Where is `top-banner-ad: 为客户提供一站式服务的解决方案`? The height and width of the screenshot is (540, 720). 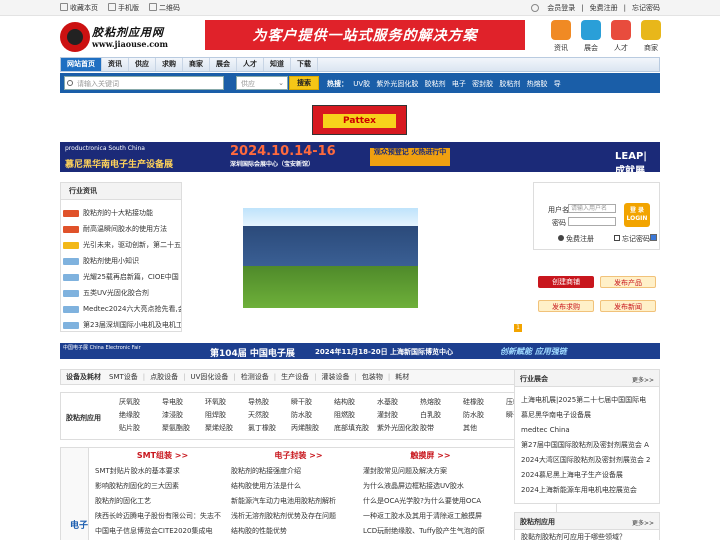
top-banner-ad: 为客户提供一站式服务的解决方案 is located at coordinates (365, 35).